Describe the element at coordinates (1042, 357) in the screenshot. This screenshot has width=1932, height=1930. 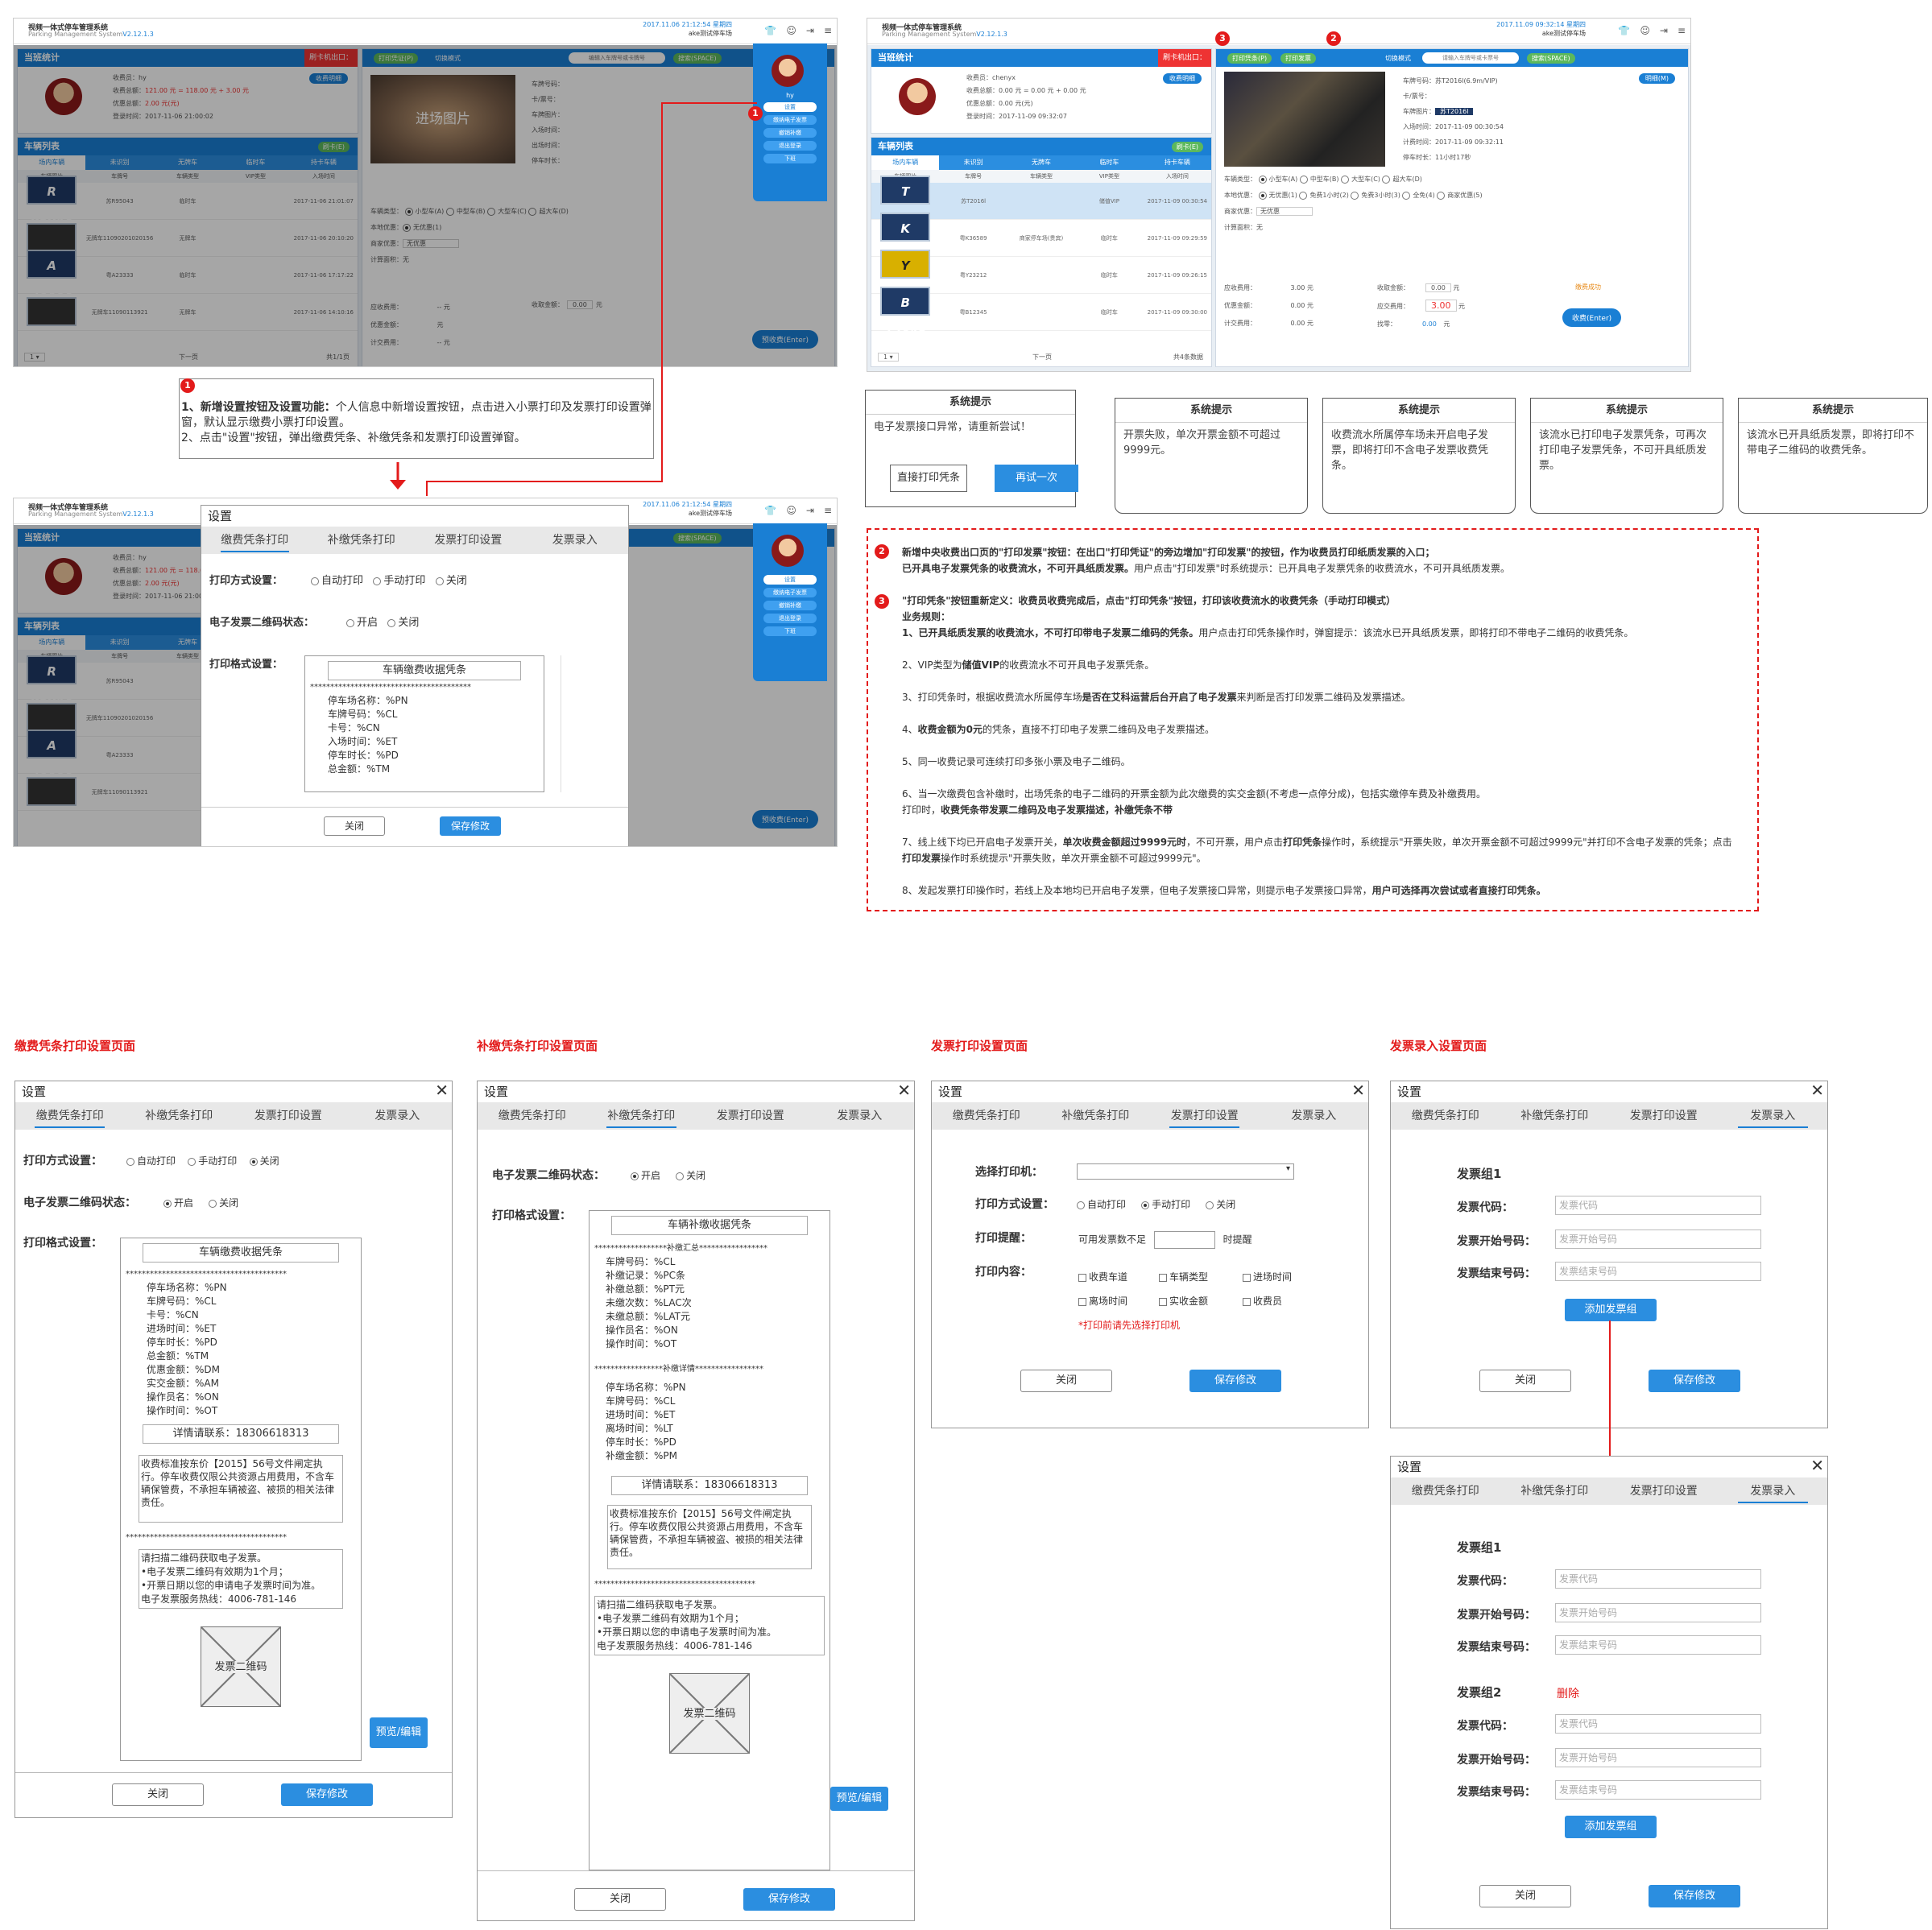
I see `pager-next: 下一页` at that location.